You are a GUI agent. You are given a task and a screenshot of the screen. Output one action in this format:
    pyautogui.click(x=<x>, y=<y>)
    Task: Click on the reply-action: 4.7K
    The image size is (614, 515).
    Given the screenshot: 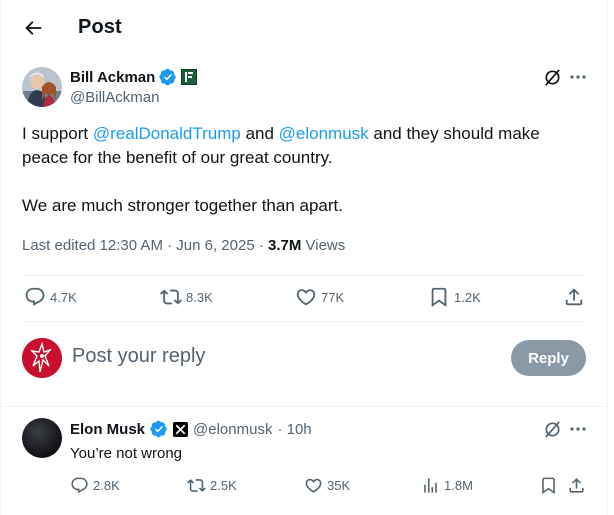 What is the action you would take?
    pyautogui.click(x=50, y=297)
    